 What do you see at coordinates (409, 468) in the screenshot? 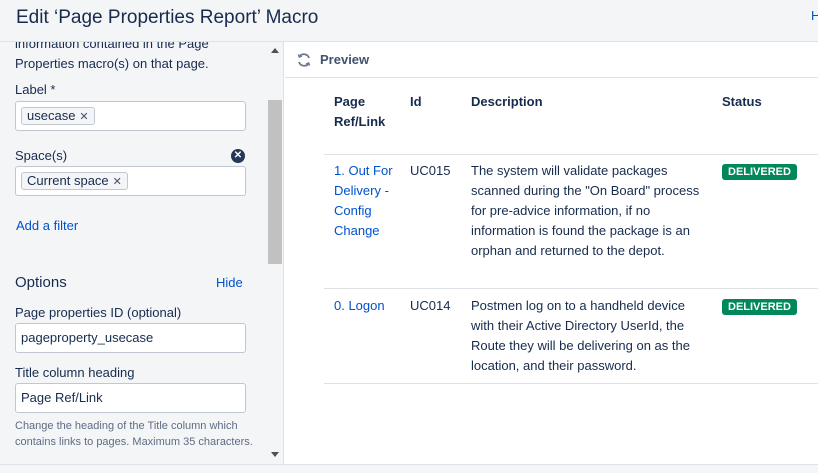
I see `dialog-footer` at bounding box center [409, 468].